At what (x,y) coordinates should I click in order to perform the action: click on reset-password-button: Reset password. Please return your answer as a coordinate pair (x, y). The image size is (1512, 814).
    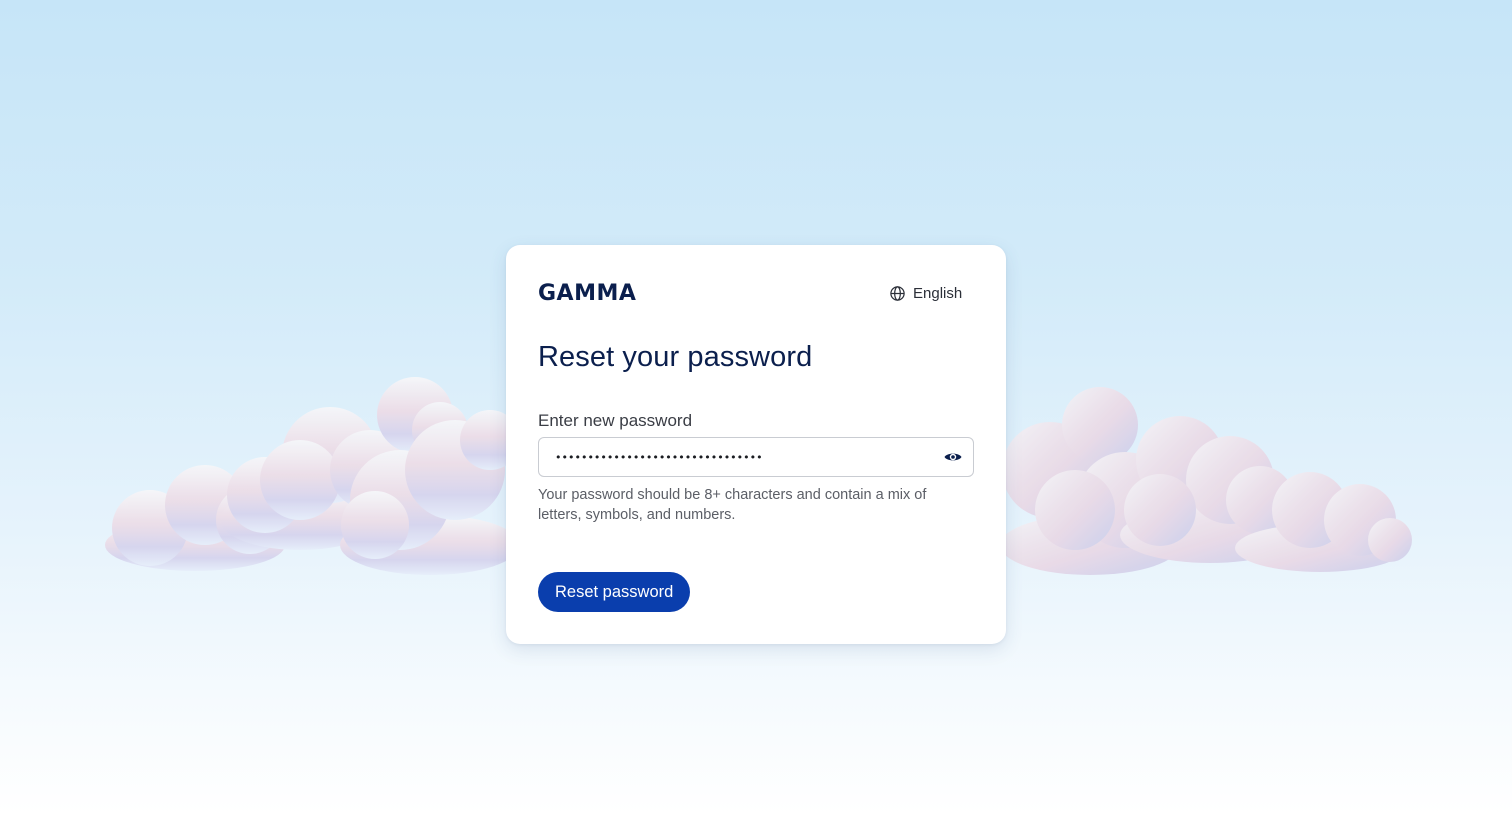
    Looking at the image, I should click on (614, 592).